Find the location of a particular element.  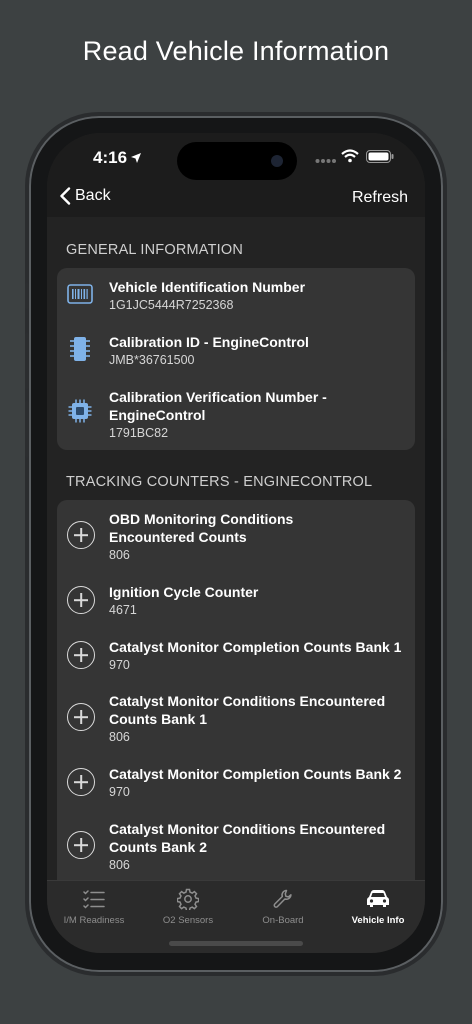

dynamic-island is located at coordinates (237, 161).